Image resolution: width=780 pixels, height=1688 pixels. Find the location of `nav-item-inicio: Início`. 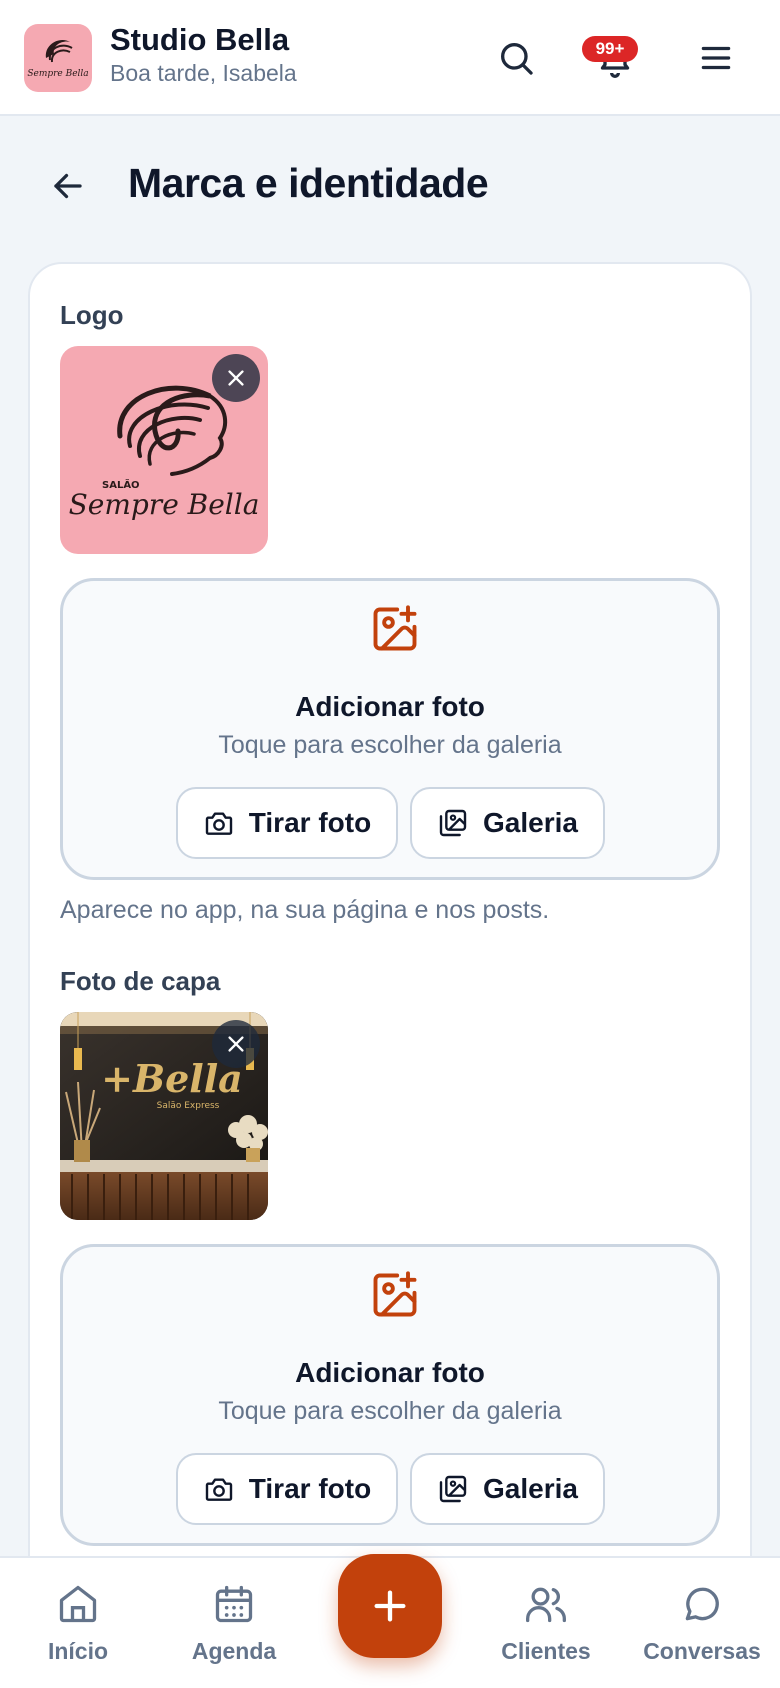

nav-item-inicio: Início is located at coordinates (78, 1623).